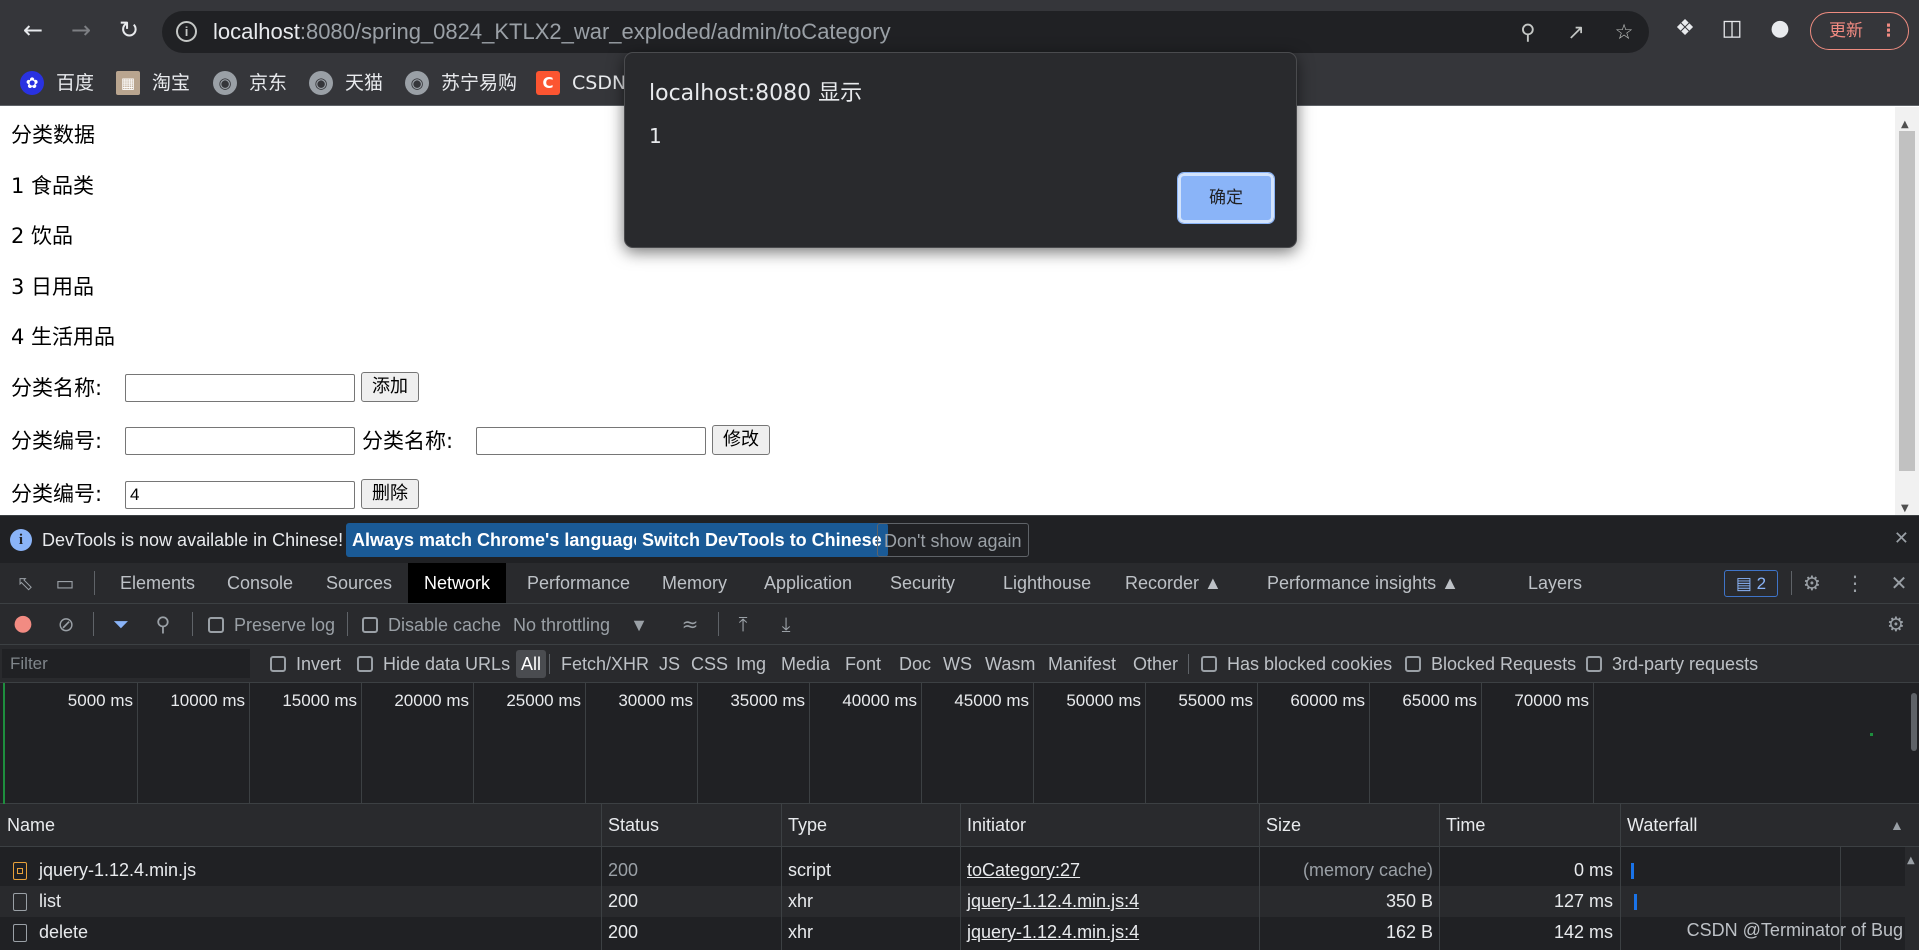 This screenshot has width=1919, height=950. I want to click on tab-sources: Sources, so click(359, 583).